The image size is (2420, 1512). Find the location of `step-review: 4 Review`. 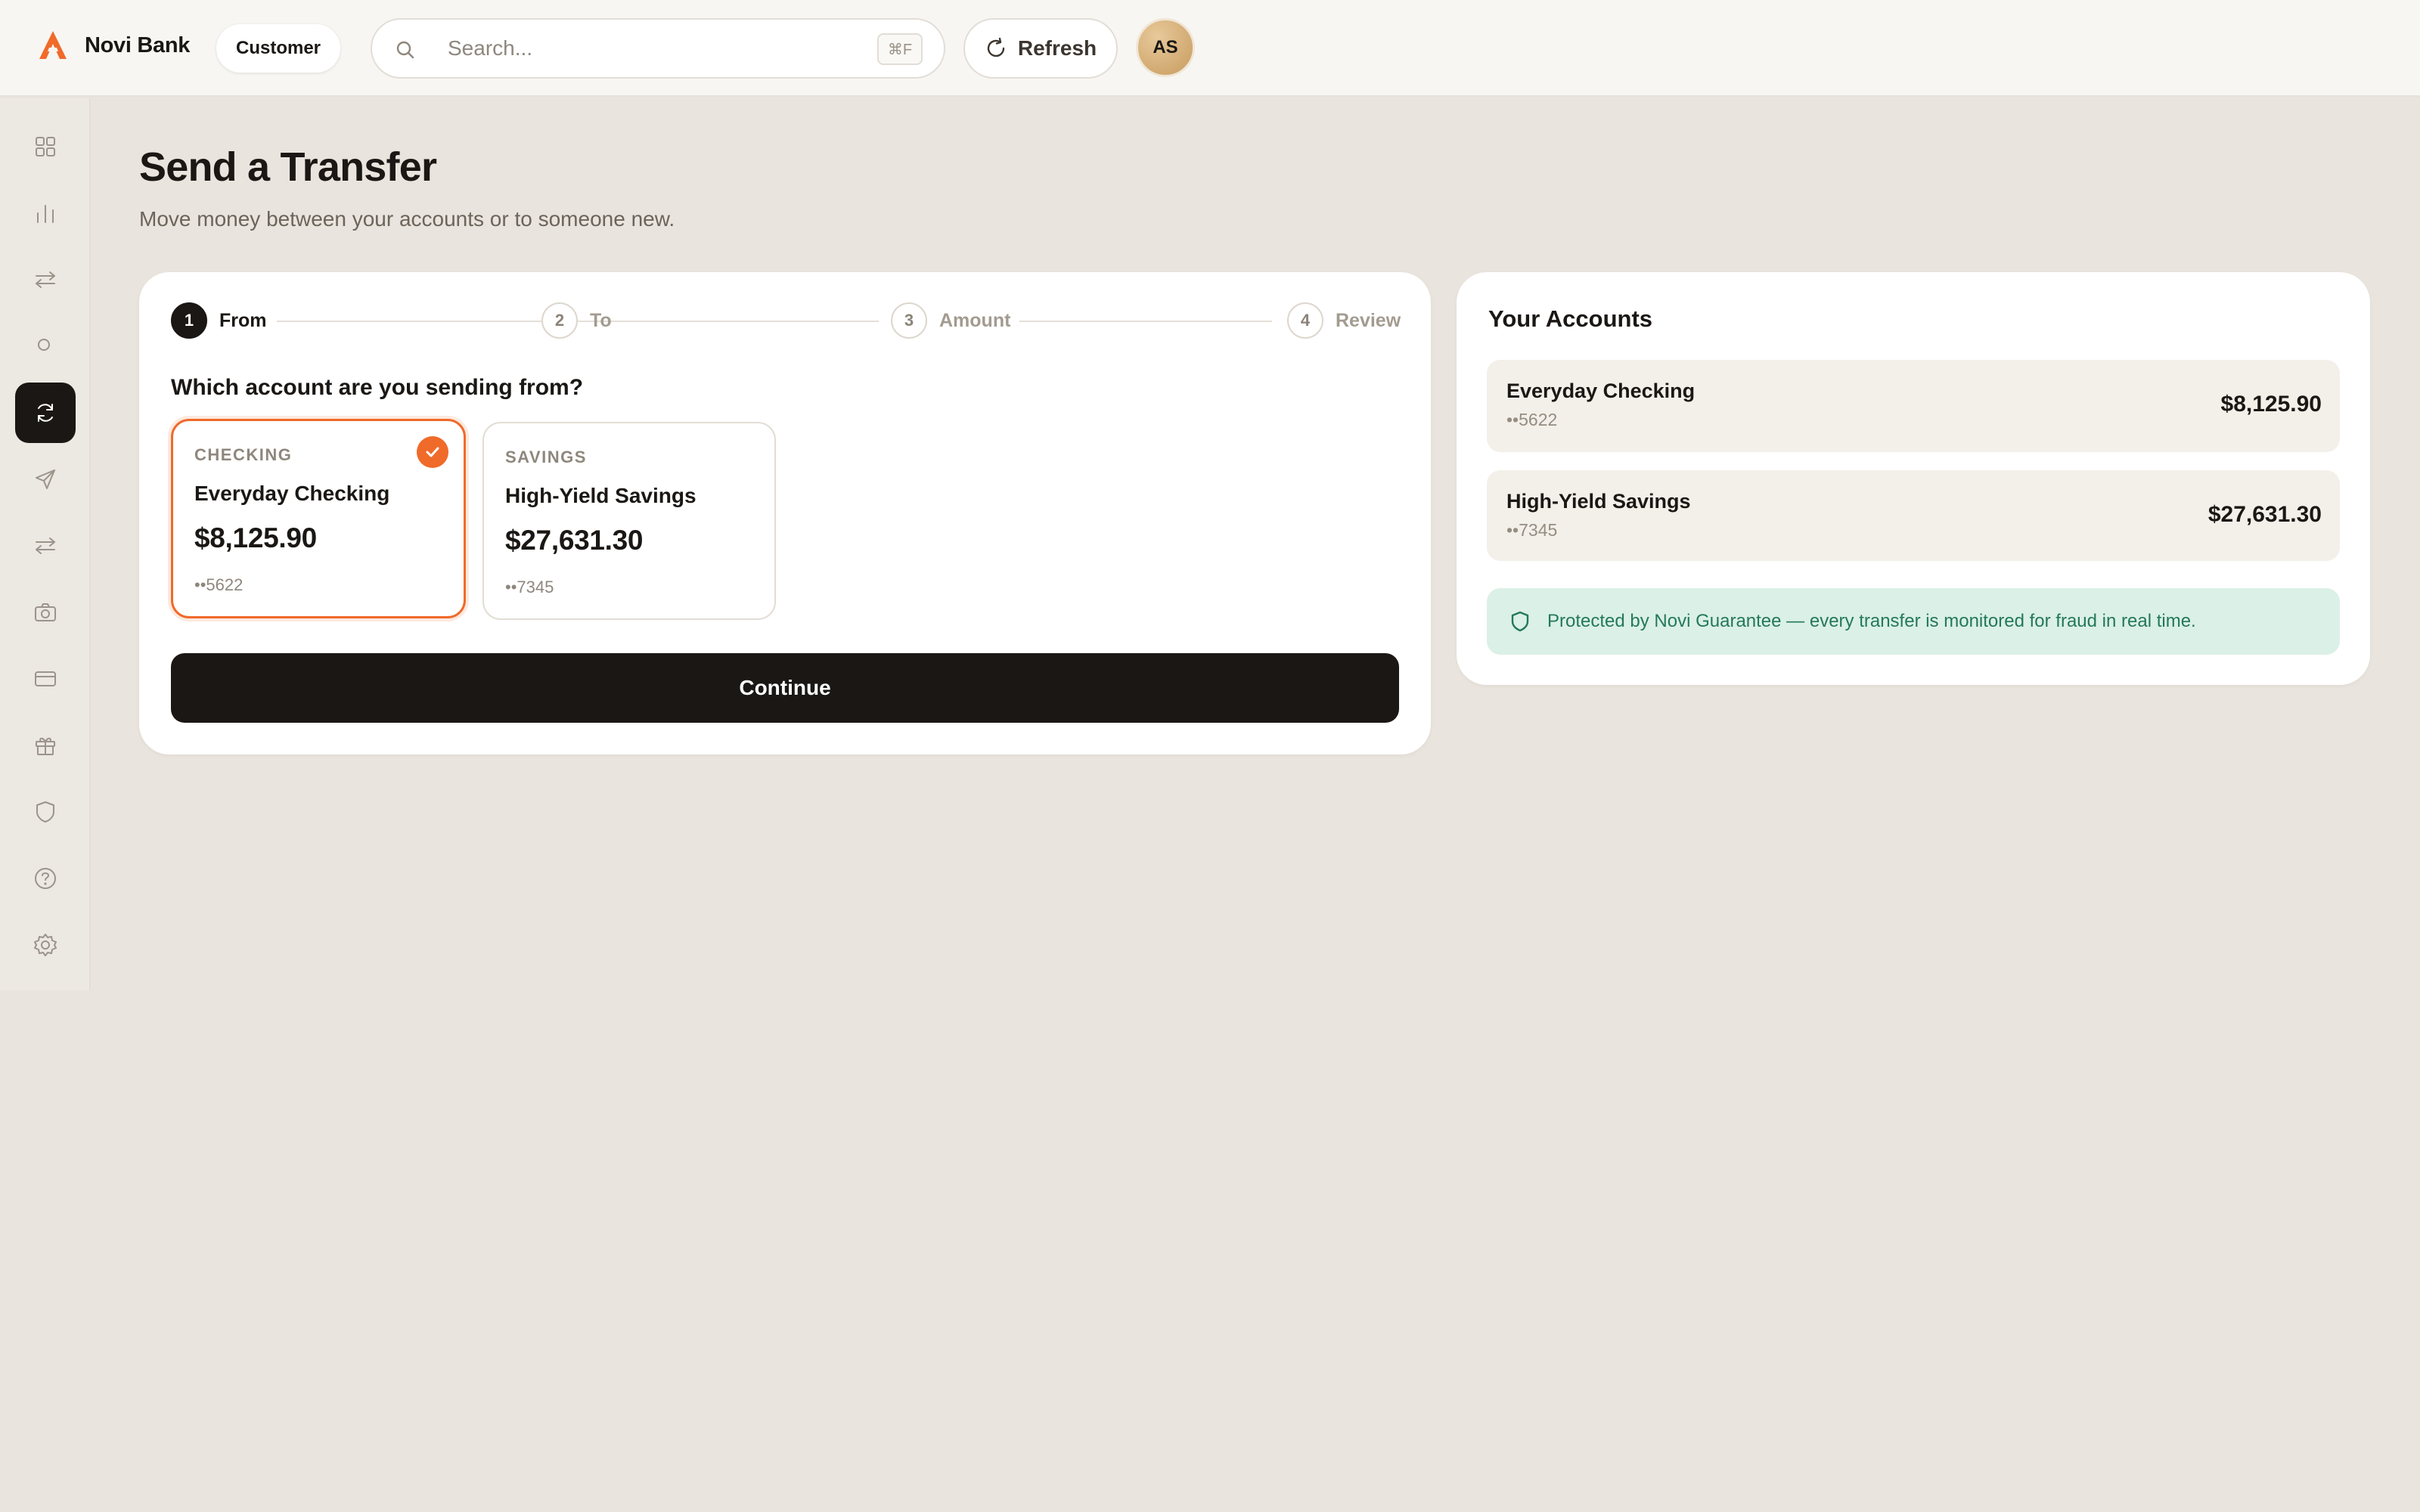

step-review: 4 Review is located at coordinates (1344, 320).